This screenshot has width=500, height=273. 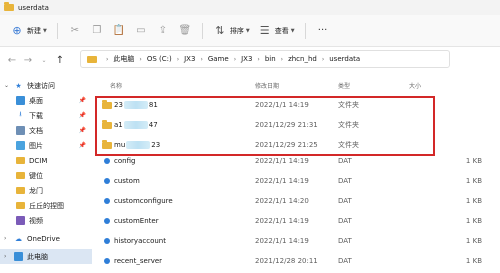 I want to click on sidebar-item-keybinds: 键位, so click(x=46, y=175).